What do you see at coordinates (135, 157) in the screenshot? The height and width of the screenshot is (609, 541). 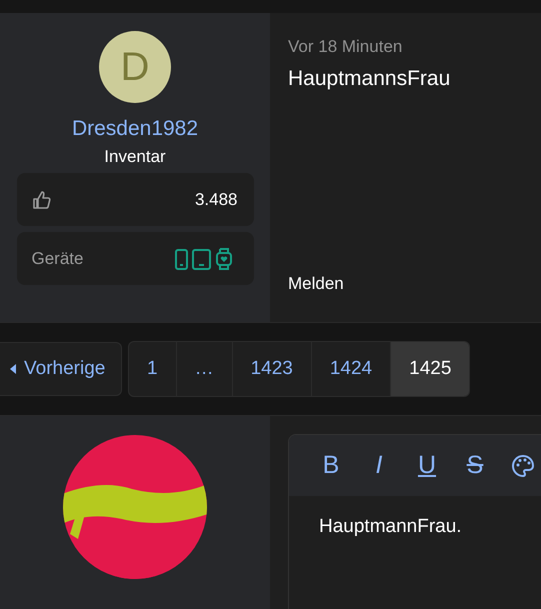 I see `user-rank: Inventar` at bounding box center [135, 157].